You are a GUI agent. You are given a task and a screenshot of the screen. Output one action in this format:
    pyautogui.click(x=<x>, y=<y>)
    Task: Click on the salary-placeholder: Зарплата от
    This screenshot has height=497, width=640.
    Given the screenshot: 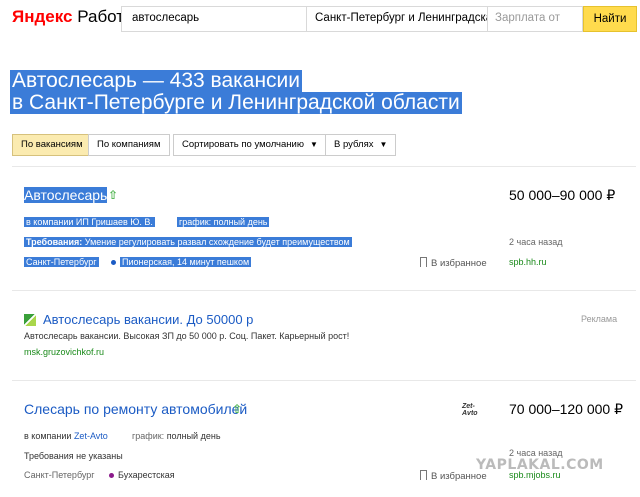 What is the action you would take?
    pyautogui.click(x=527, y=18)
    